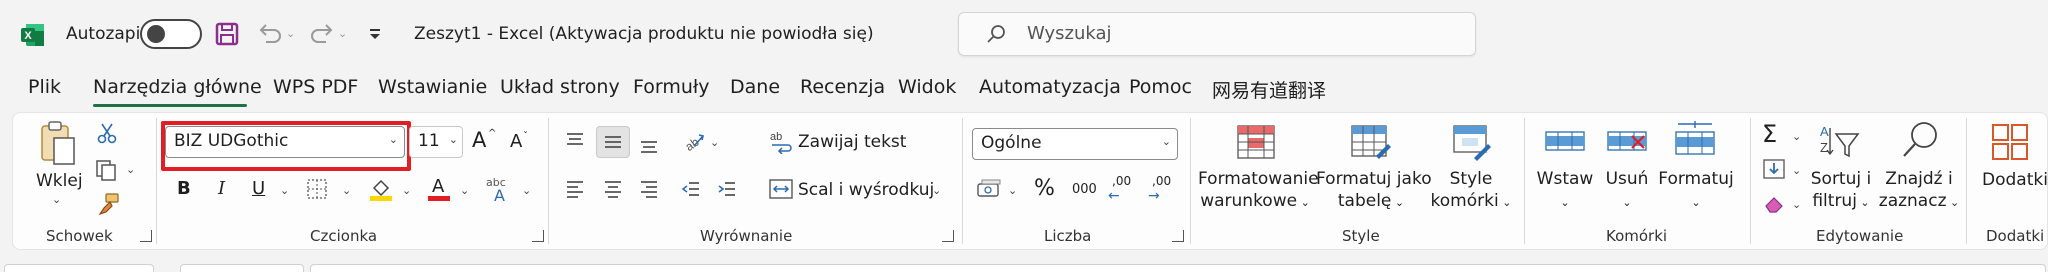 This screenshot has width=2048, height=272. What do you see at coordinates (270, 33) in the screenshot?
I see `undo-icon` at bounding box center [270, 33].